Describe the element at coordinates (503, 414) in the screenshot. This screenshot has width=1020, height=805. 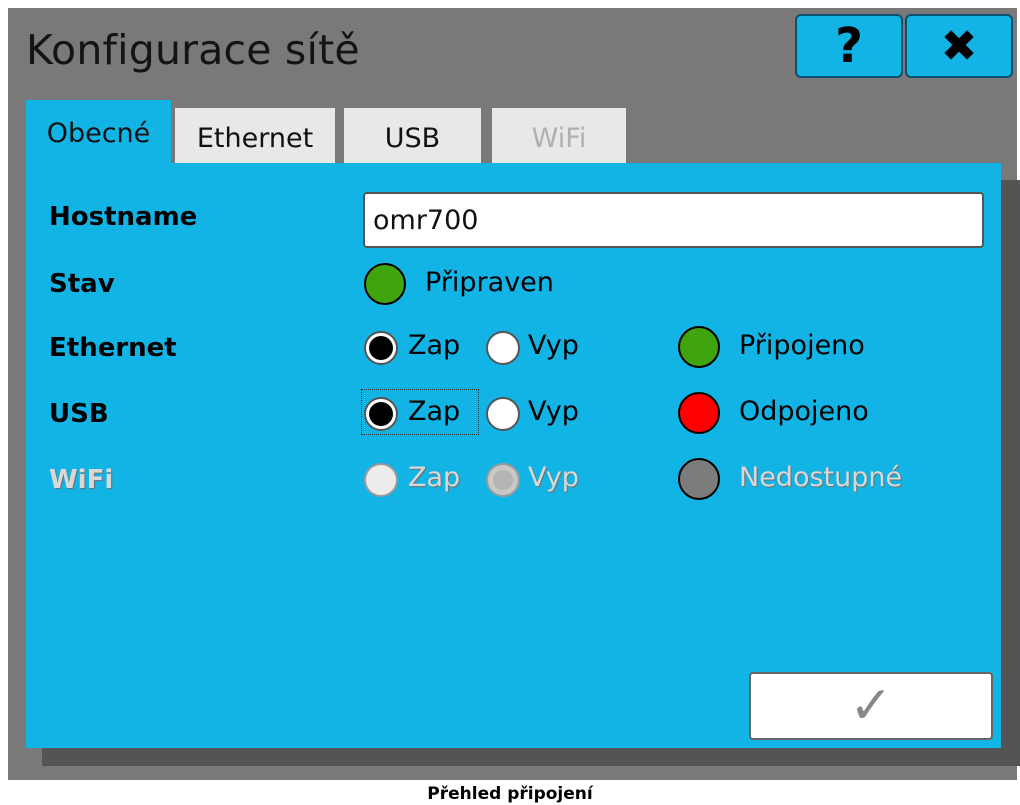
I see `usb-off-radio` at that location.